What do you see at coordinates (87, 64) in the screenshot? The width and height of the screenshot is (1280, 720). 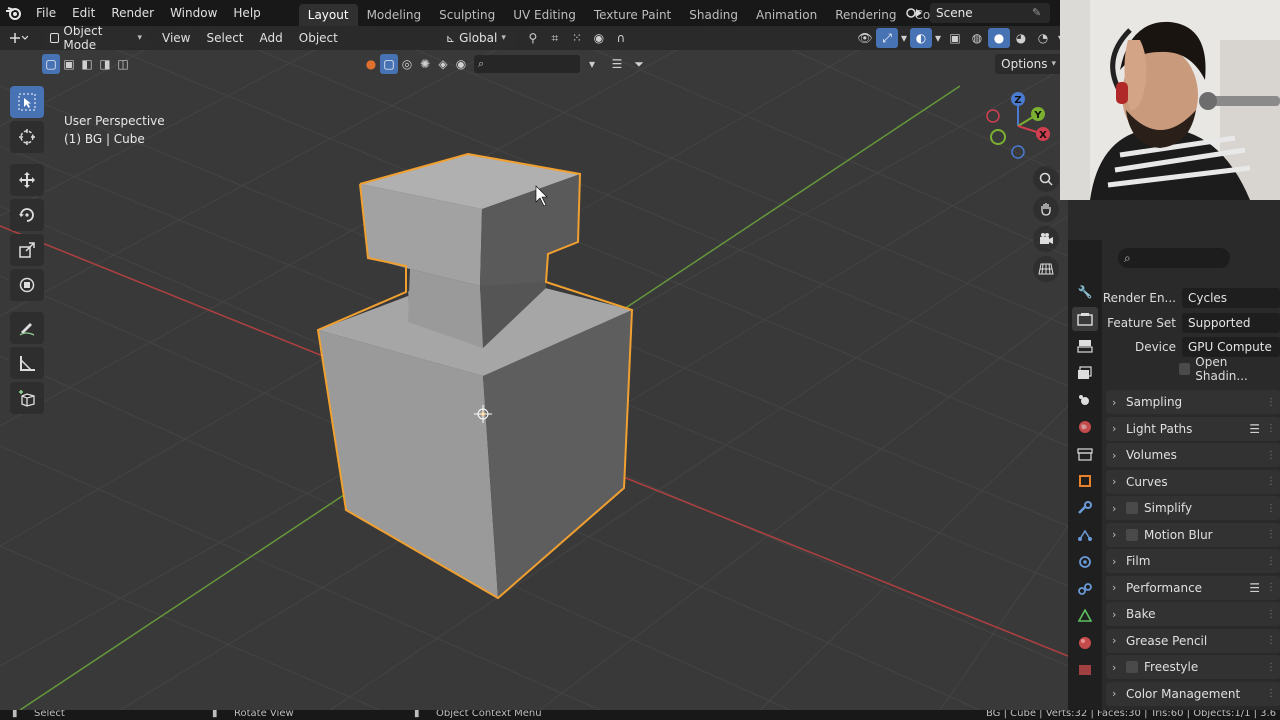 I see `select-subtract-icon: ◧` at bounding box center [87, 64].